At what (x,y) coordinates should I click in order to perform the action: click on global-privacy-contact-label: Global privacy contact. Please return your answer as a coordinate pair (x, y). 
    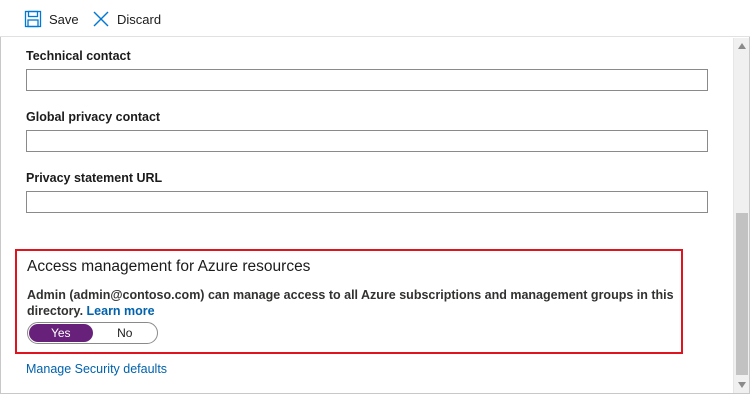
    Looking at the image, I should click on (93, 117).